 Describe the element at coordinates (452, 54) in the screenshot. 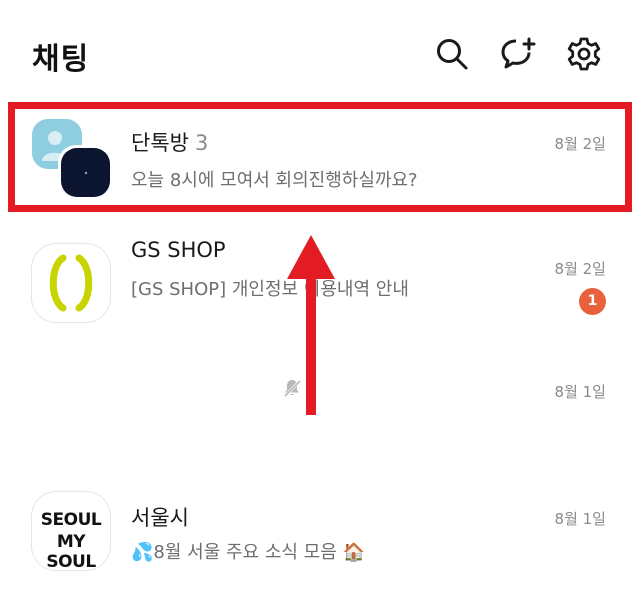

I see `search-icon` at that location.